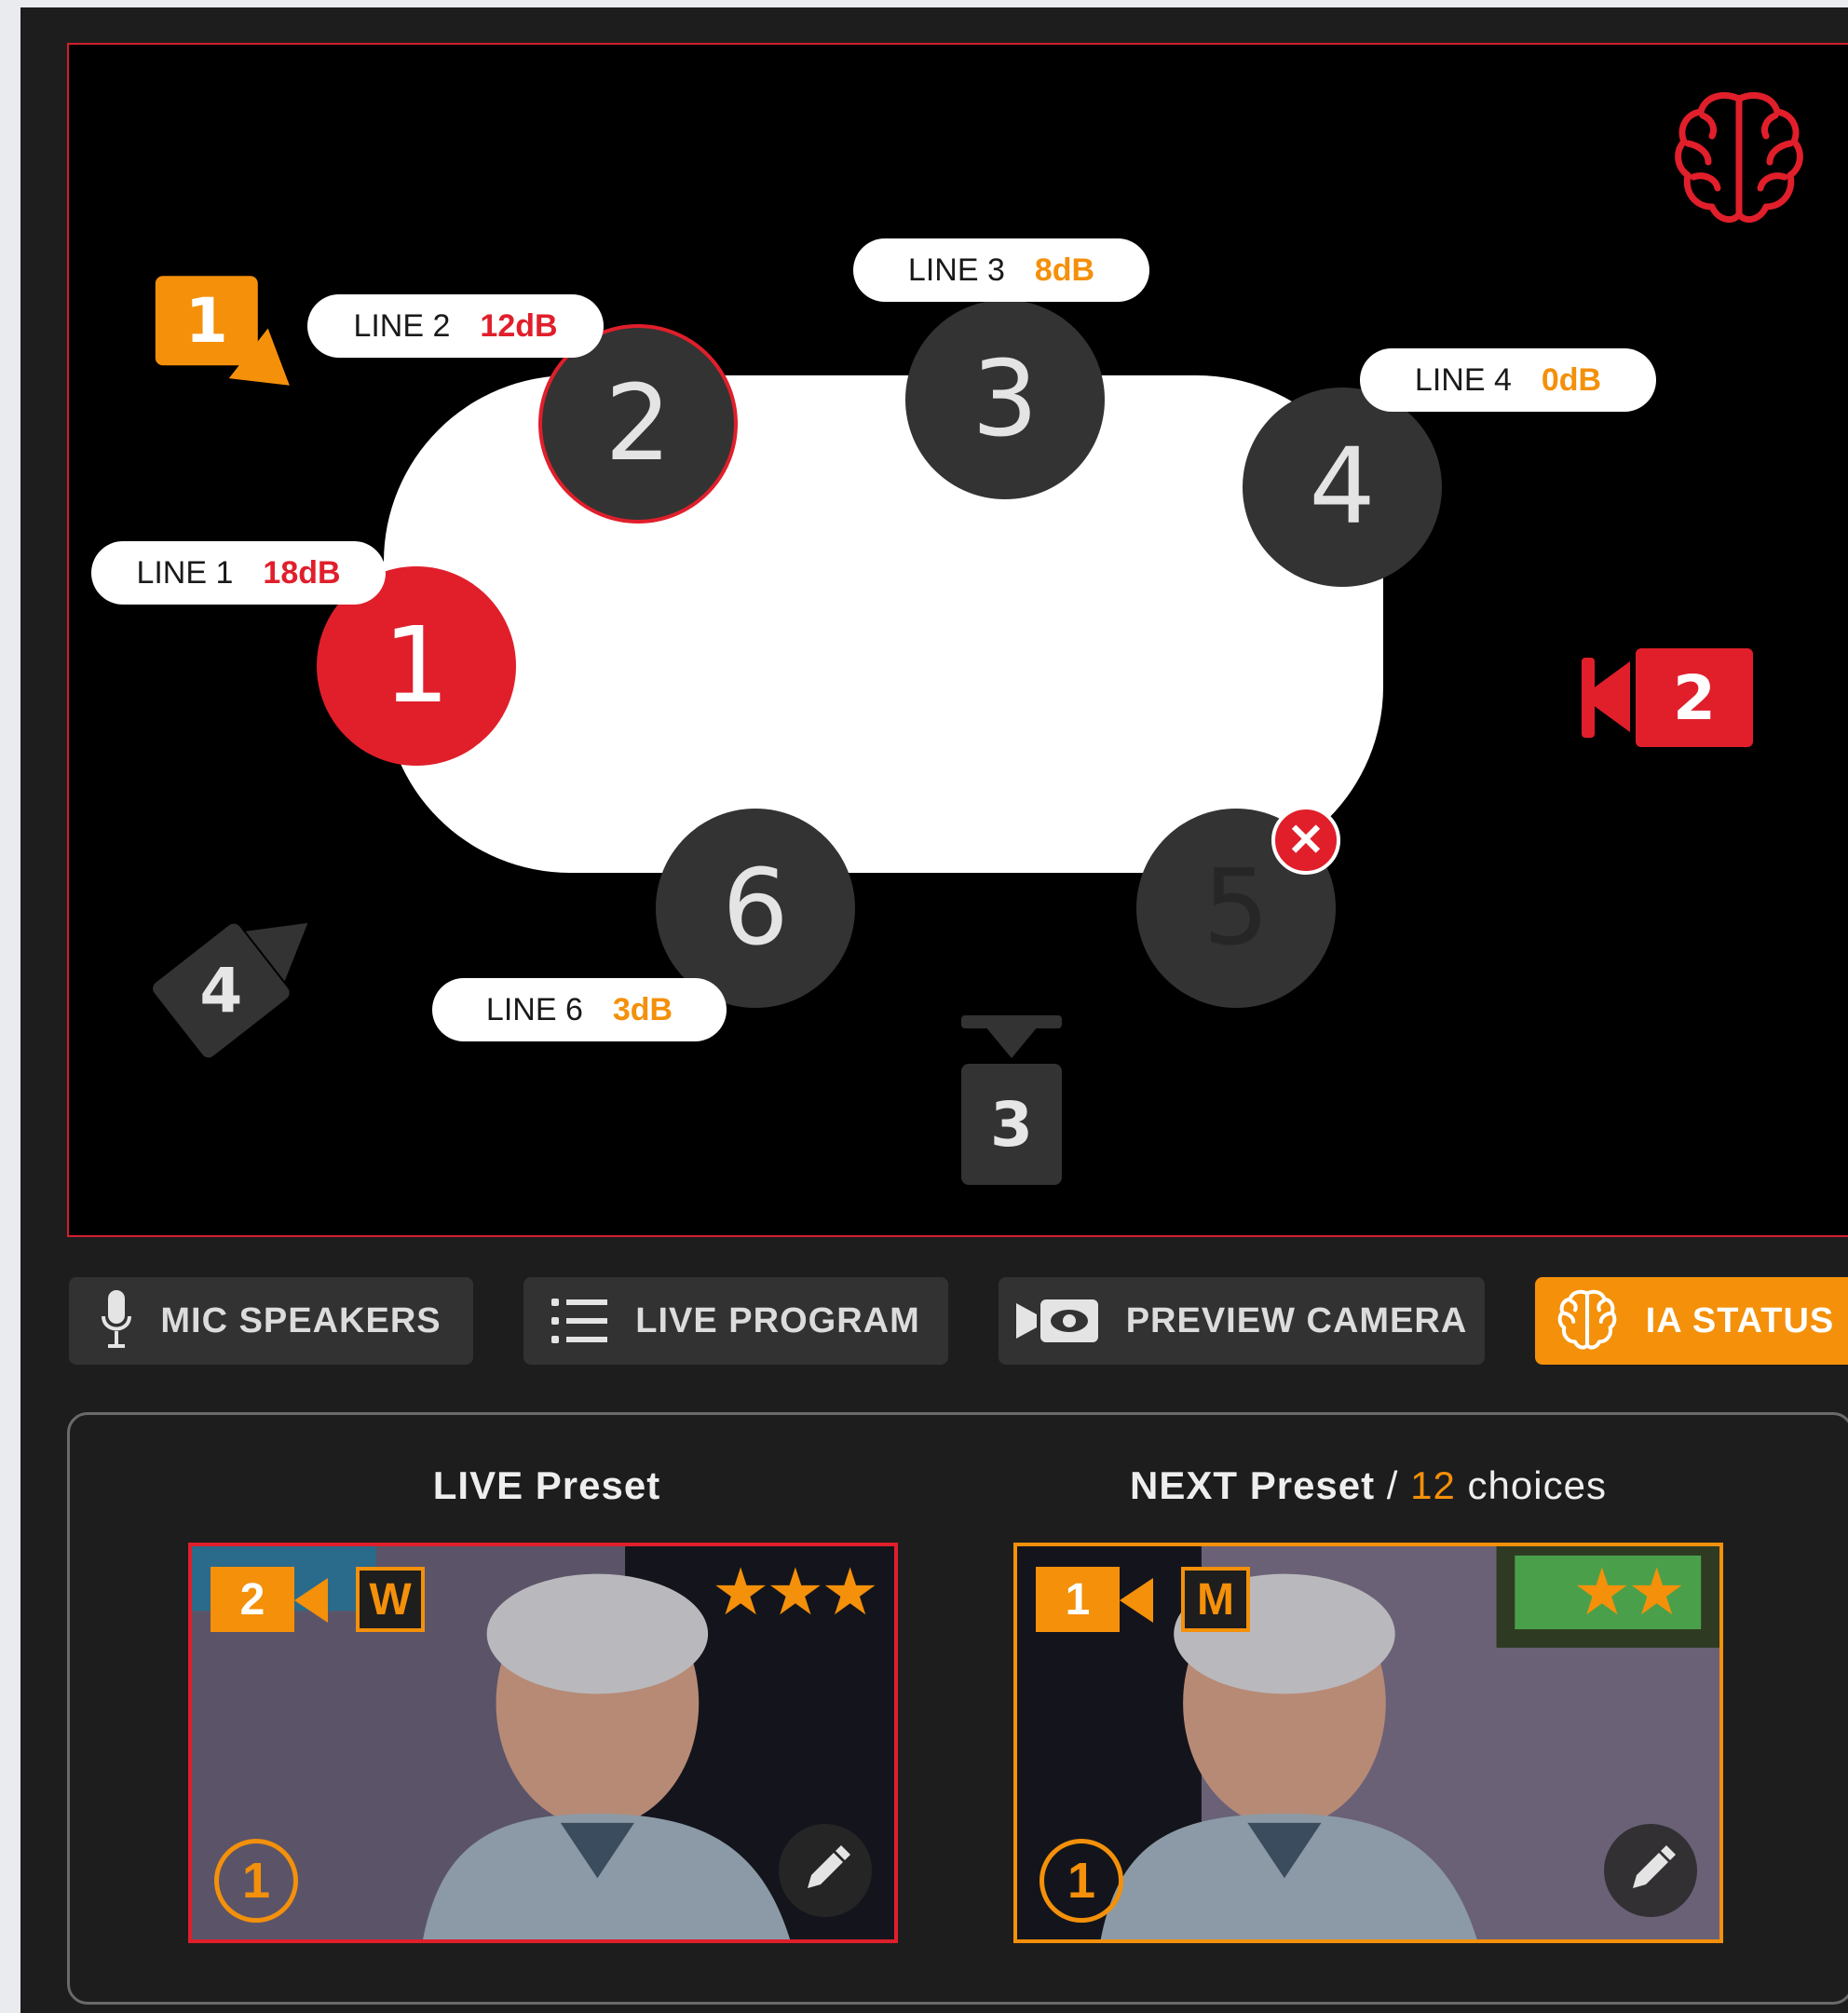 This screenshot has height=2013, width=1848. What do you see at coordinates (1056, 1320) in the screenshot?
I see `camera-eye-icon` at bounding box center [1056, 1320].